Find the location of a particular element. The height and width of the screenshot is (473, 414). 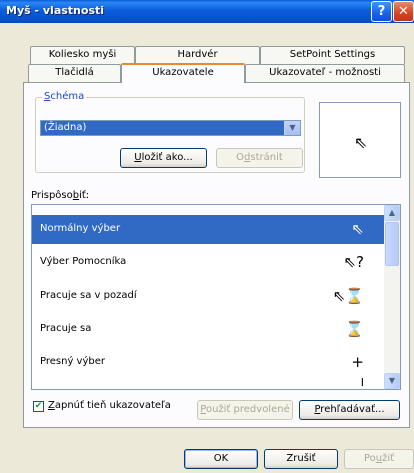

list-scrollbar: ▲ ▼ is located at coordinates (392, 297).